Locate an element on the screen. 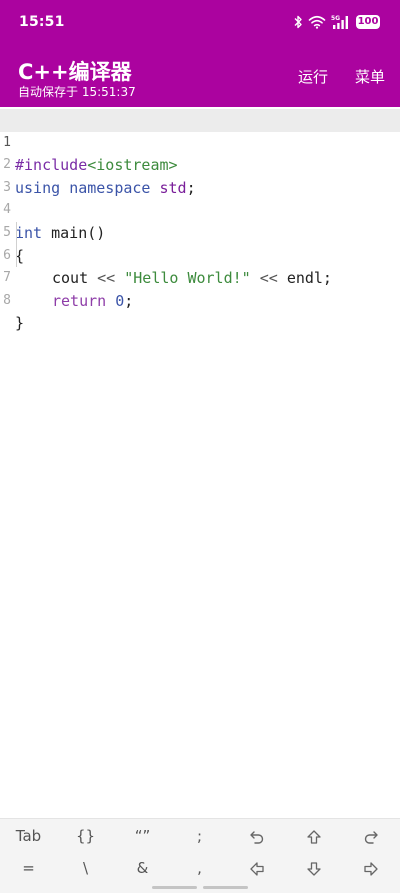 The height and width of the screenshot is (893, 400). arrow-left-key is located at coordinates (256, 868).